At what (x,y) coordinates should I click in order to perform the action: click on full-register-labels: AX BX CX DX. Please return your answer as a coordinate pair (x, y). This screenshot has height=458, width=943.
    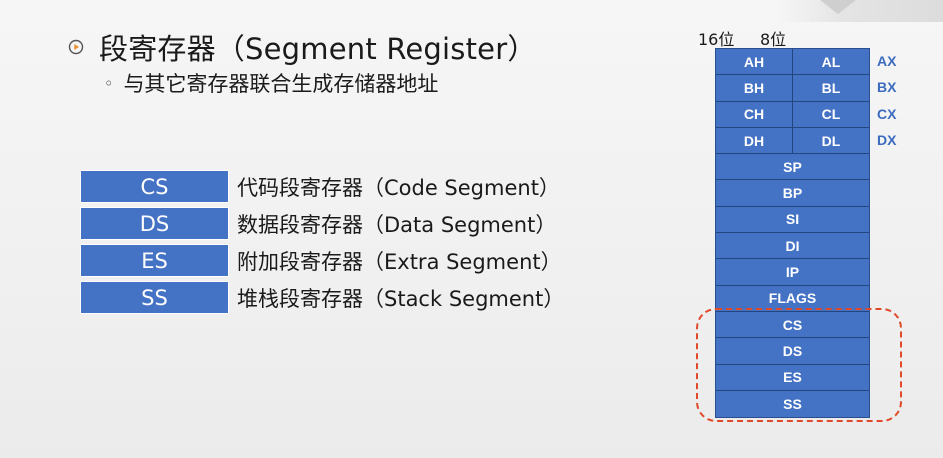
    Looking at the image, I should click on (886, 100).